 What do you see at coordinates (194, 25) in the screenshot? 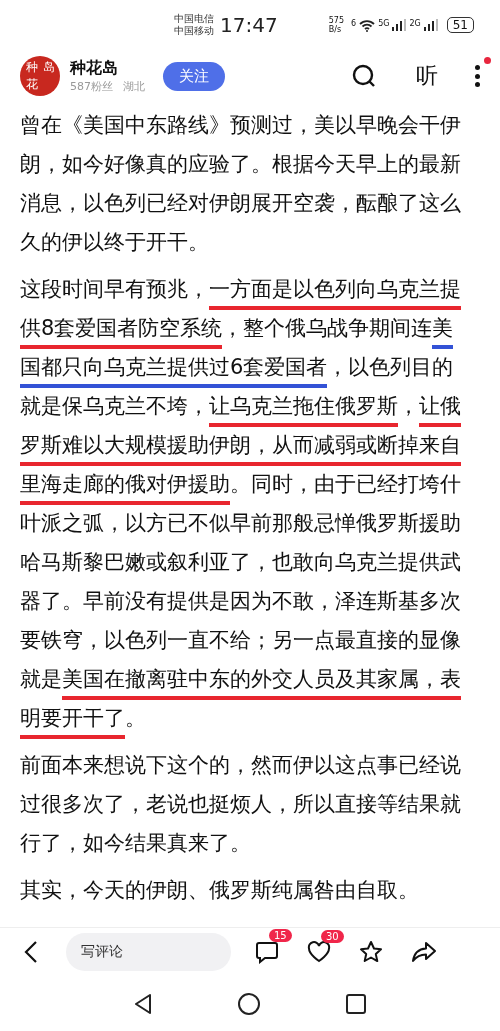
I see `carrier-names: 中国电信 中国移动` at bounding box center [194, 25].